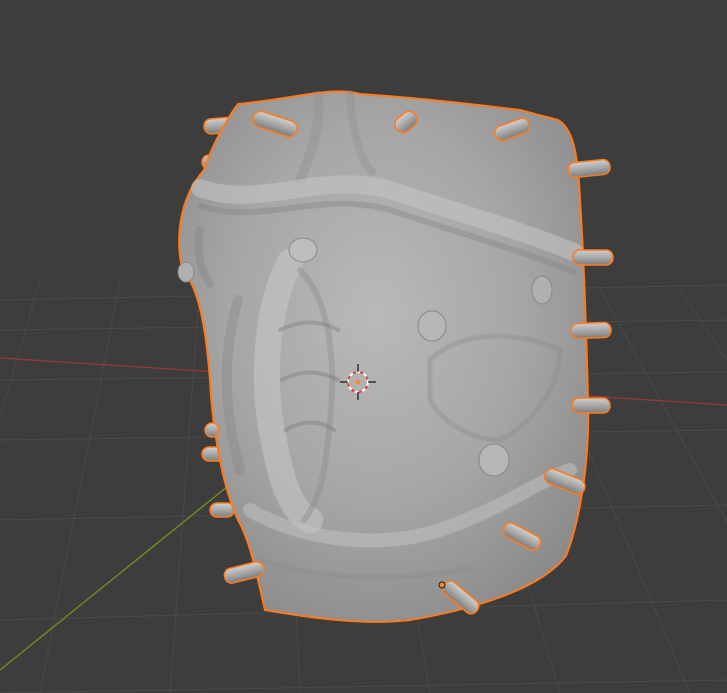 The width and height of the screenshot is (727, 693). What do you see at coordinates (442, 585) in the screenshot?
I see `origin-dot-icon` at bounding box center [442, 585].